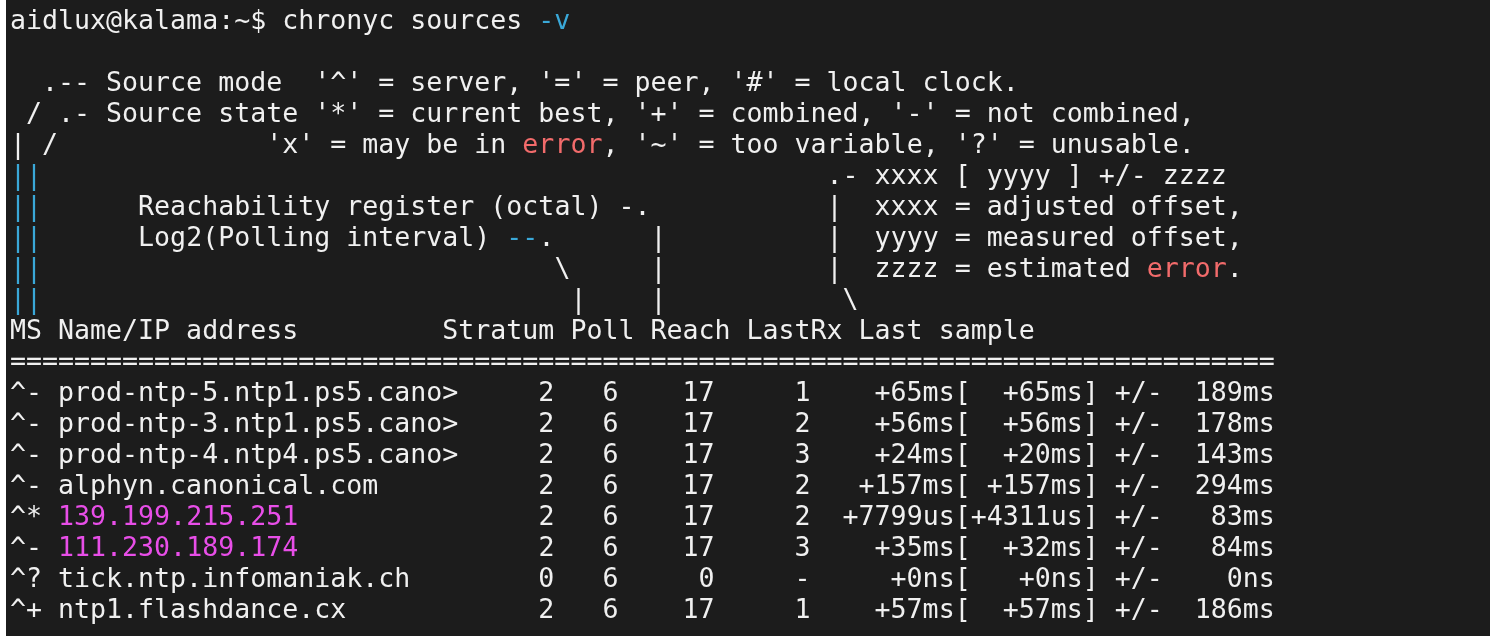 The height and width of the screenshot is (636, 1497). I want to click on output-line: / .- Source state '*' = current best, '+' = combined, '-' = not combined,, so click(610, 112).